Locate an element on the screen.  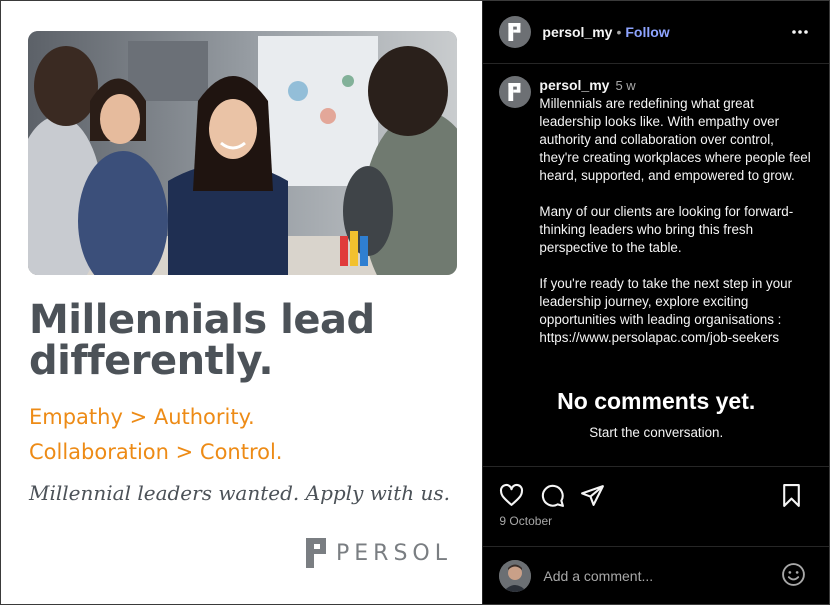
author-avatar is located at coordinates (515, 32).